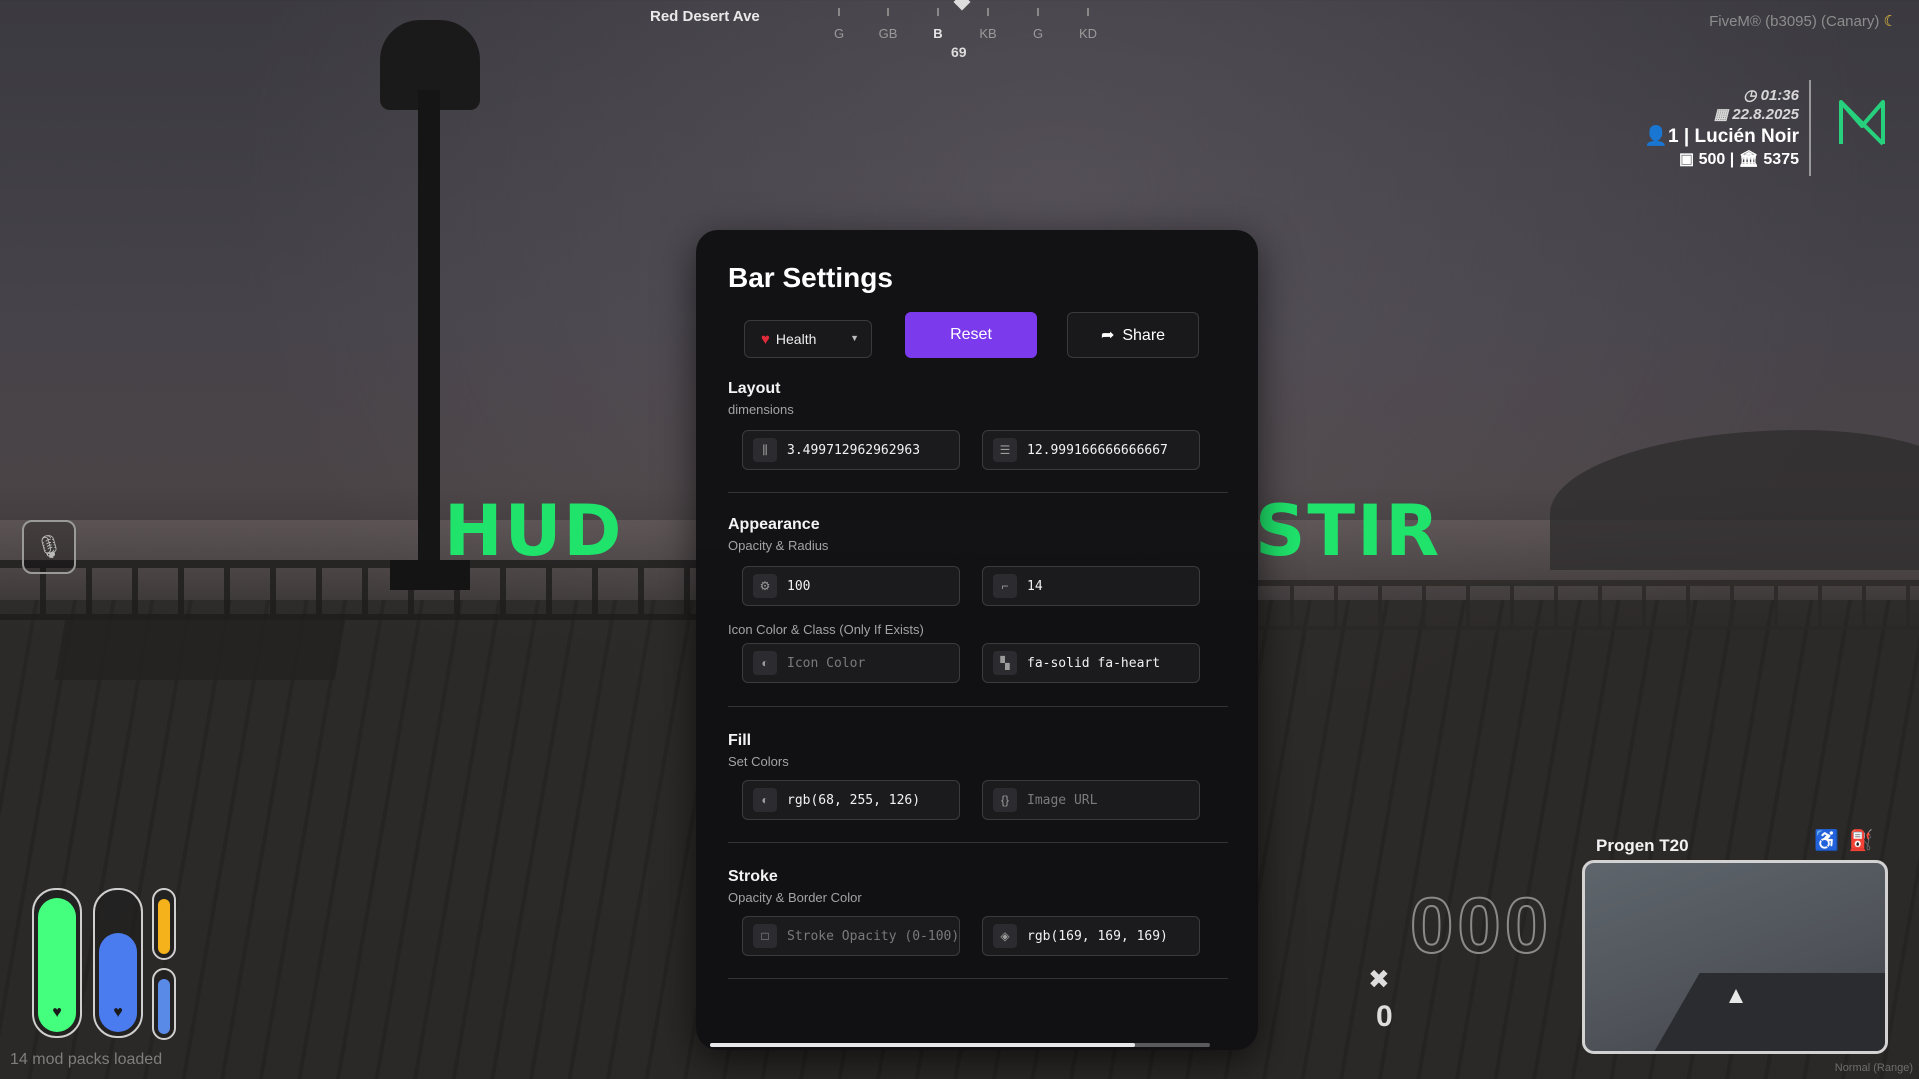 The image size is (1919, 1079). I want to click on compass-label-active: B, so click(938, 33).